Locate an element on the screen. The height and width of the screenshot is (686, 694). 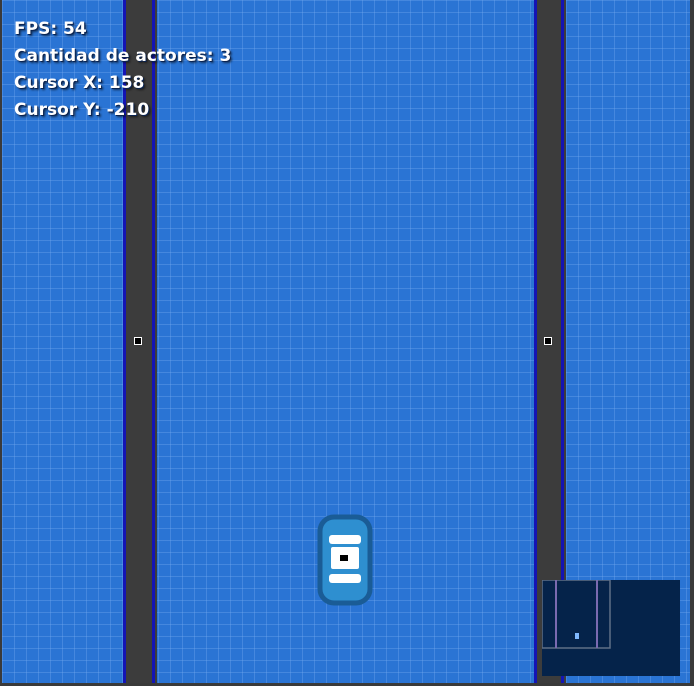
player-car-sprite is located at coordinates (345, 560).